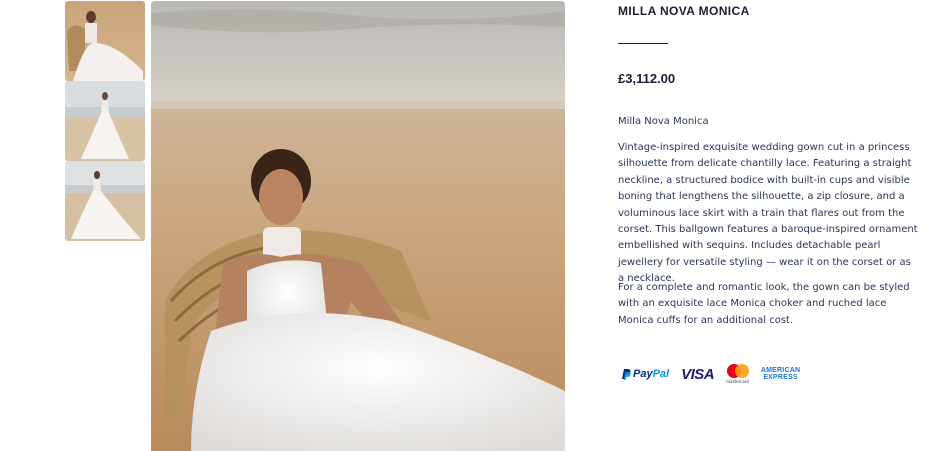  Describe the element at coordinates (780, 377) in the screenshot. I see `amex-line-2: EXPRESS` at that location.